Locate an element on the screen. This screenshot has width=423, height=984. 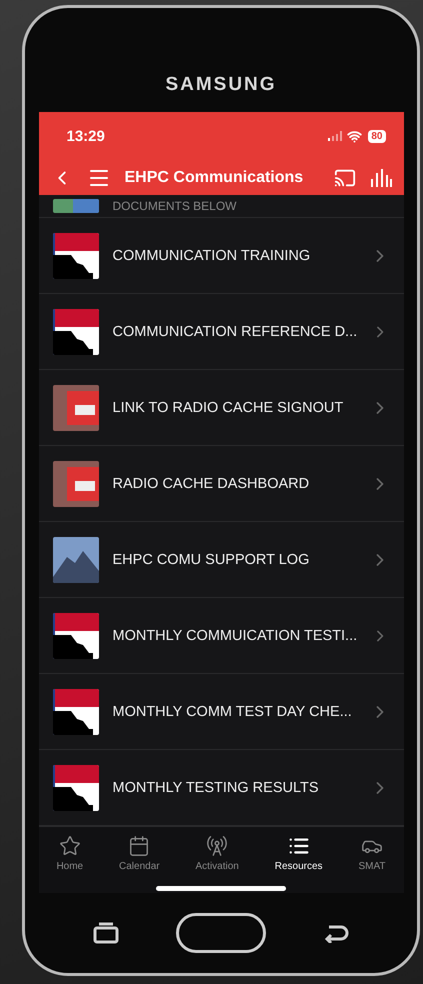
device-brand: SAMSUNG is located at coordinates (221, 85).